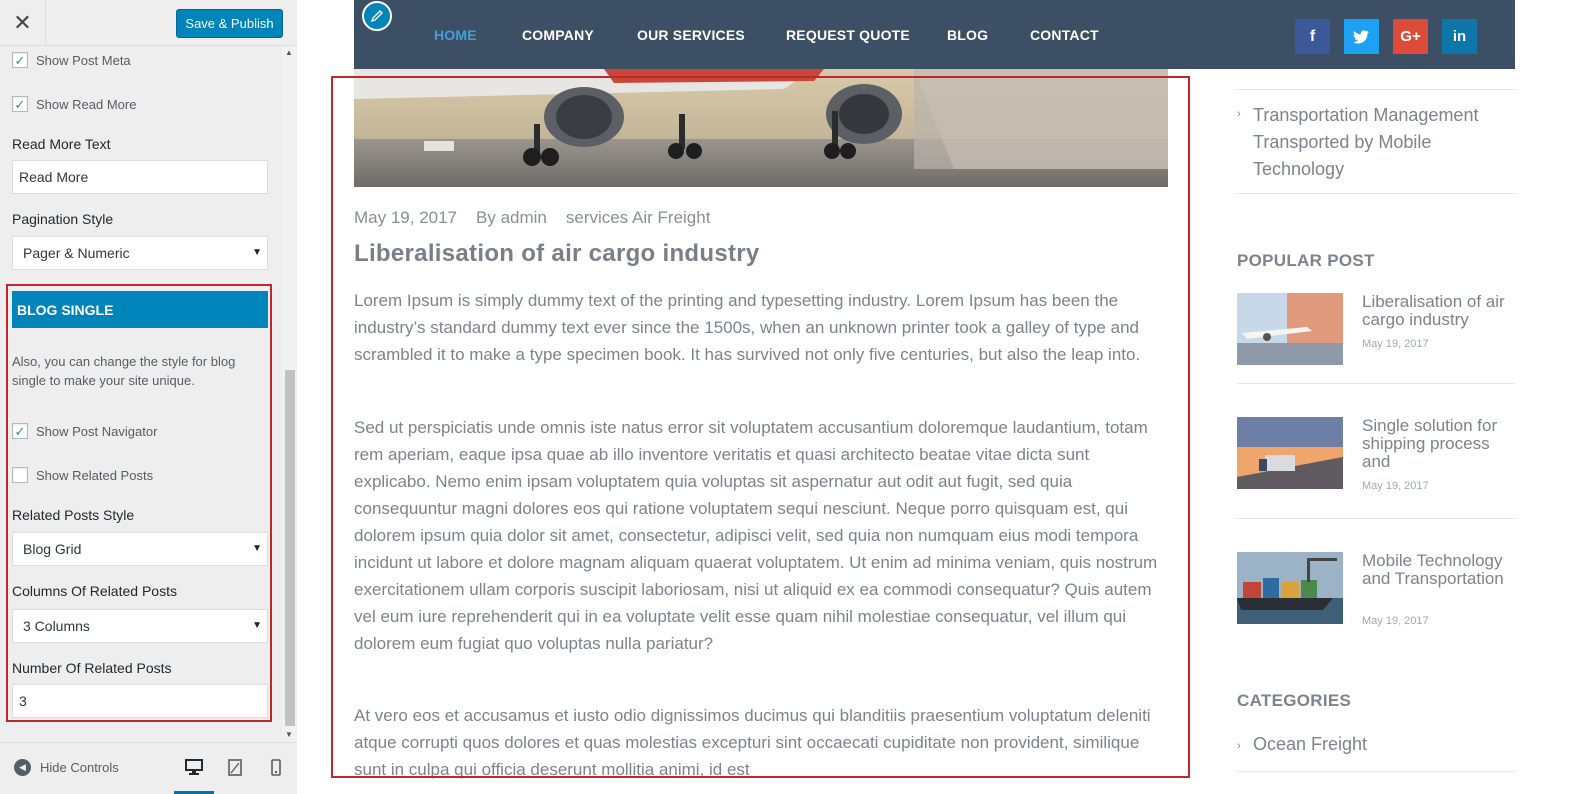 The image size is (1580, 794). What do you see at coordinates (1306, 260) in the screenshot?
I see `popular-post-title: POPULAR POST` at bounding box center [1306, 260].